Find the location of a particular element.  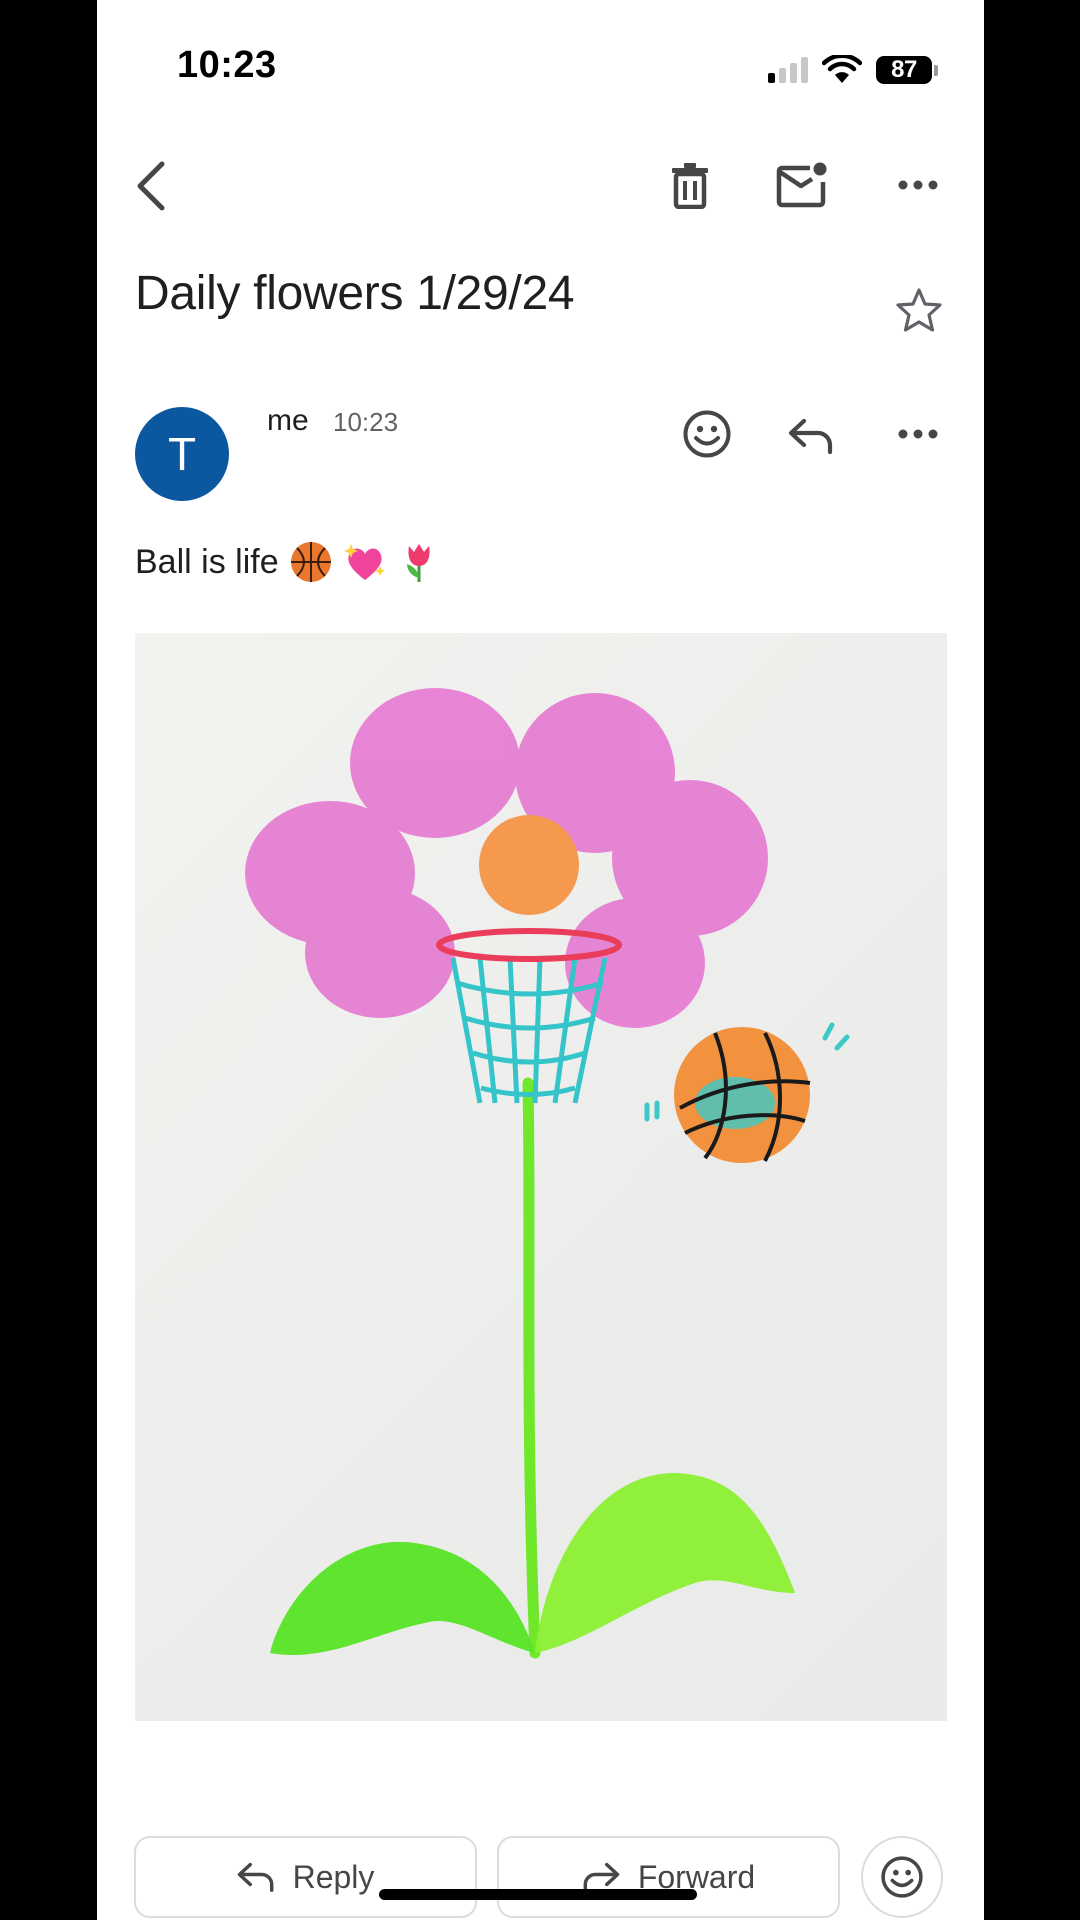

status-time: 10:23 is located at coordinates (227, 65).